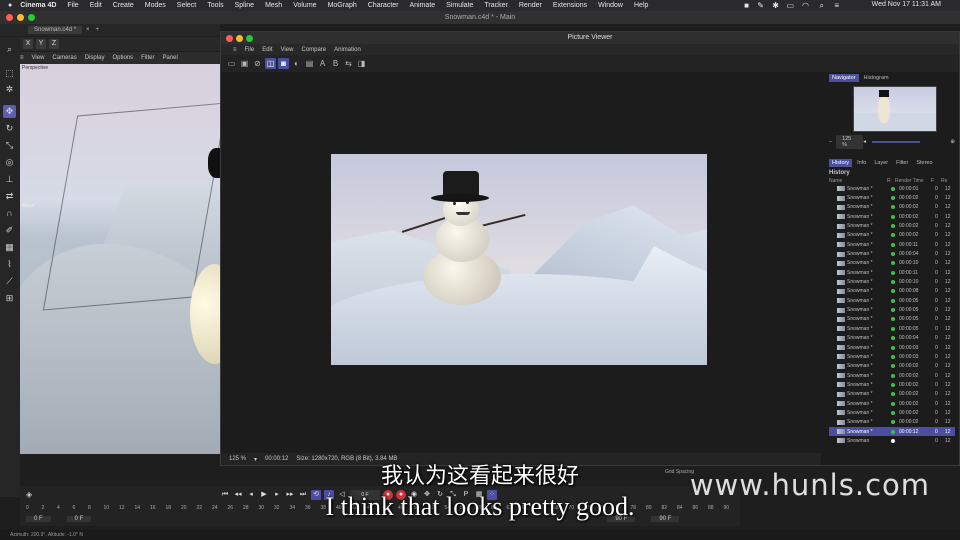  What do you see at coordinates (283, 63) in the screenshot?
I see `region-render-icon: ◙` at bounding box center [283, 63].